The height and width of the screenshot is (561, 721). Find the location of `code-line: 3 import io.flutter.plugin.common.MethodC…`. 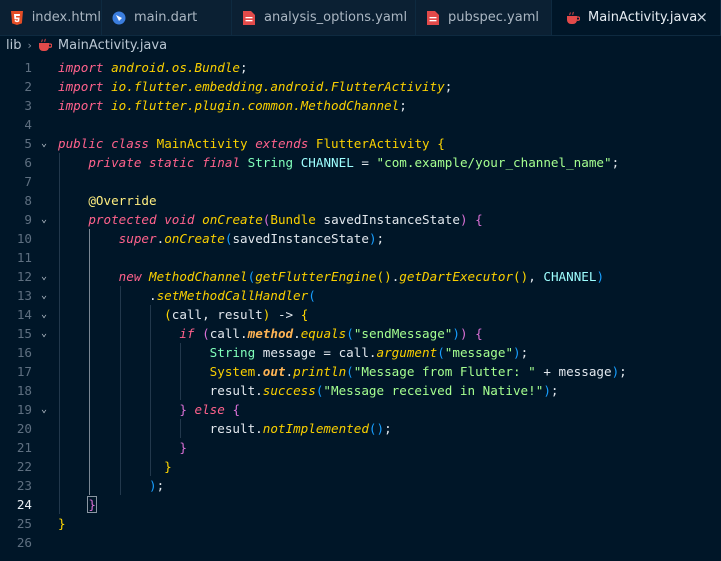

code-line: 3 import io.flutter.plugin.common.MethodC… is located at coordinates (360, 105).